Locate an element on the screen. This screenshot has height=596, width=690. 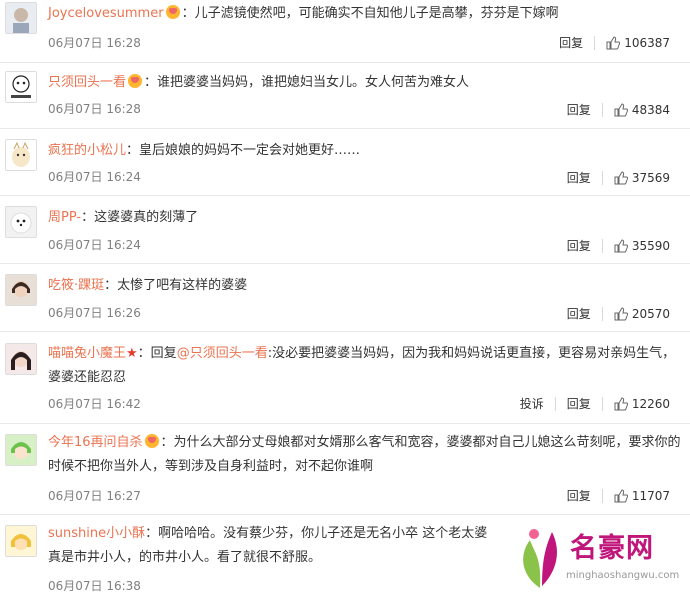
like-count: 48384 is located at coordinates (650, 109).